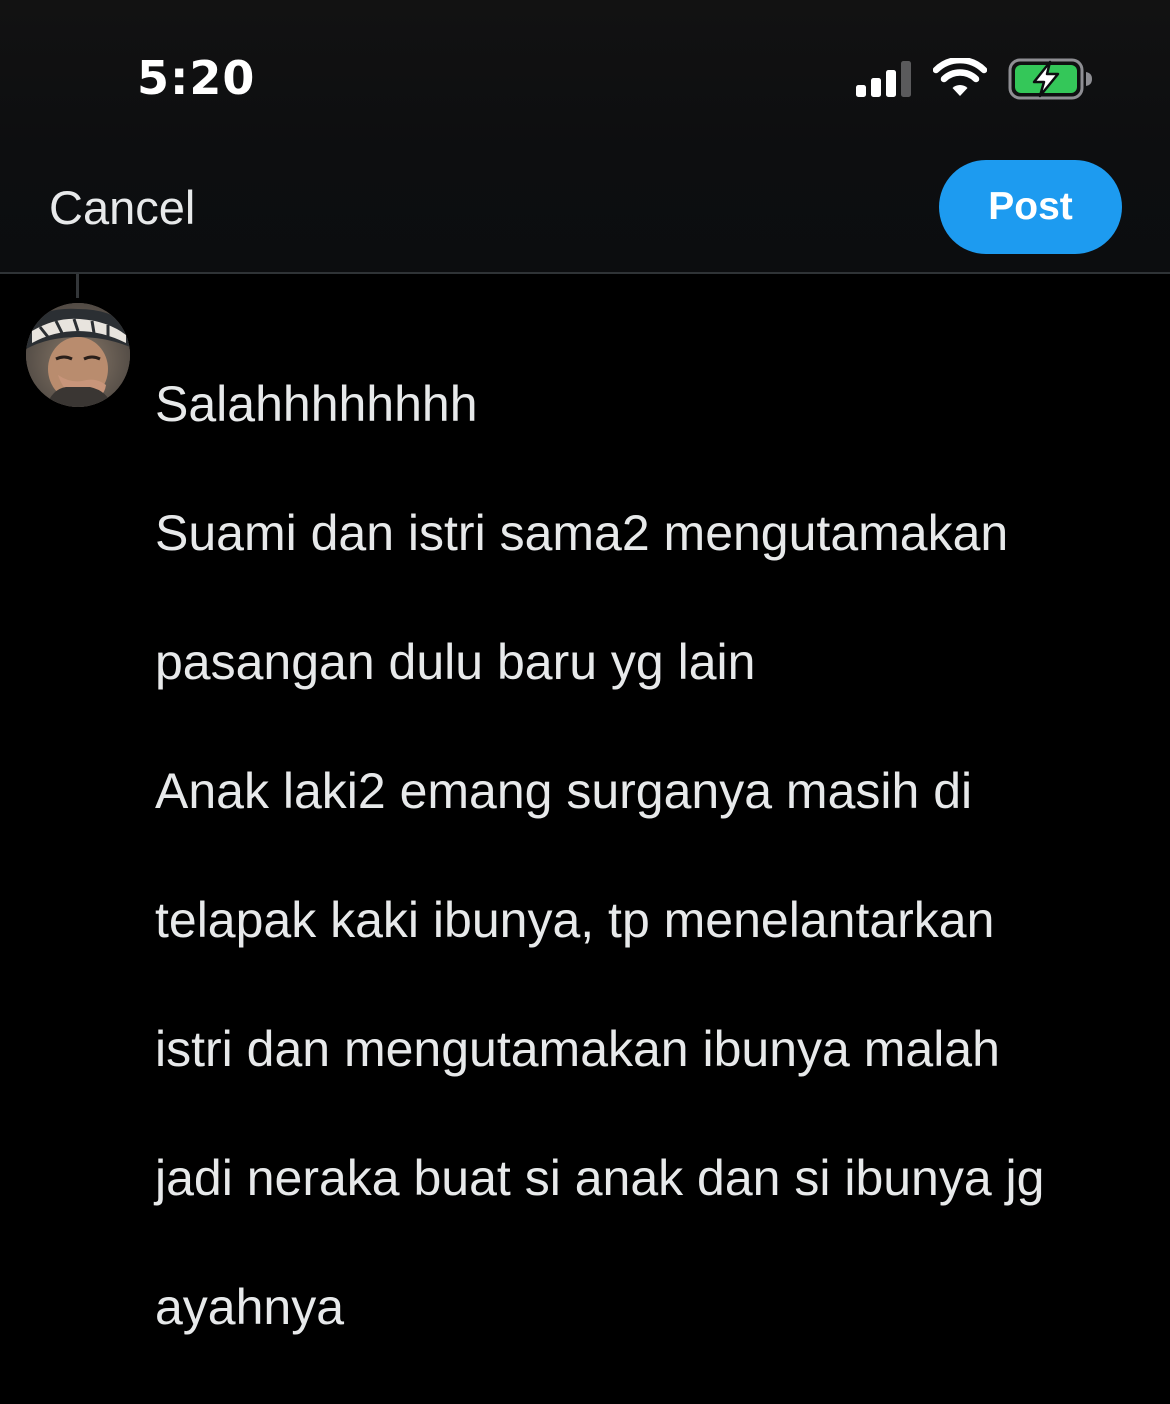 This screenshot has height=1404, width=1170. What do you see at coordinates (582, 532) in the screenshot?
I see `reply-text-line: Suami dan istri sama2 mengutamakan` at bounding box center [582, 532].